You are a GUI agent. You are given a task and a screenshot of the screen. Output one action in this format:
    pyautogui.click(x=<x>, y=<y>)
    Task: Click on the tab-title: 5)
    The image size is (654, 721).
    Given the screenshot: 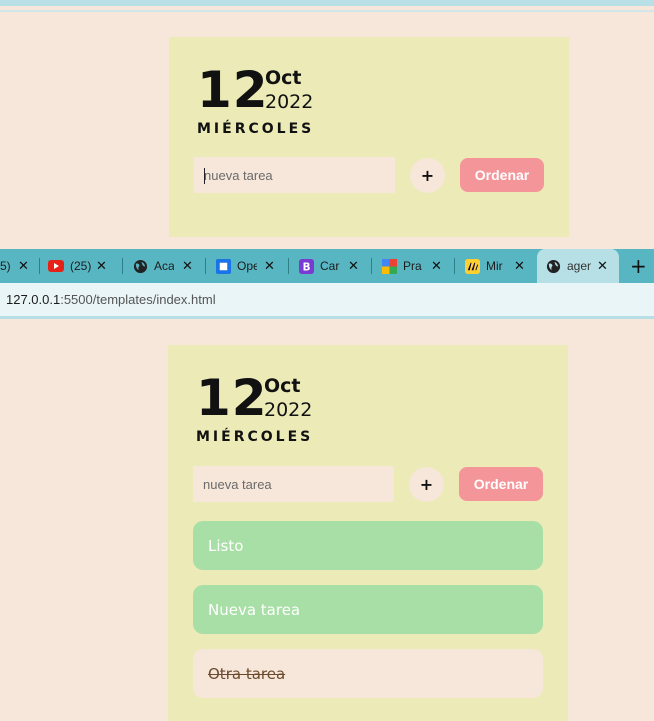 What is the action you would take?
    pyautogui.click(x=5, y=266)
    